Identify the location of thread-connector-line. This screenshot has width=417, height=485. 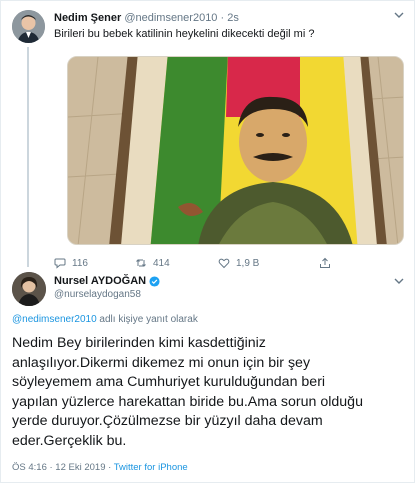
(28, 157).